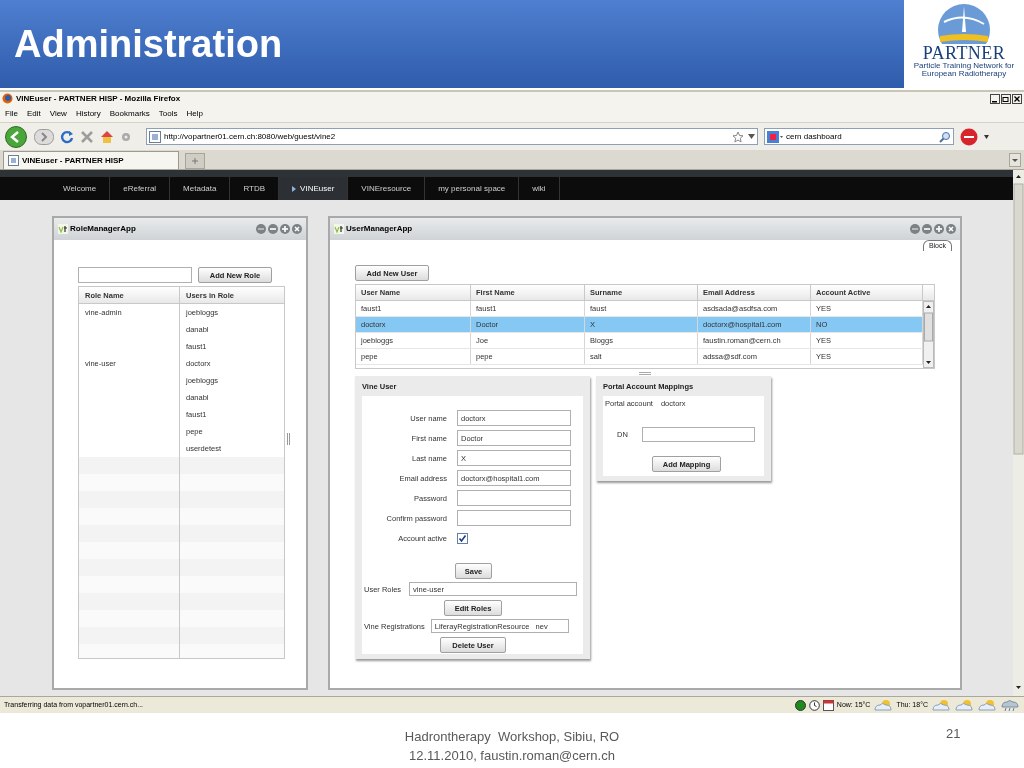 The height and width of the screenshot is (768, 1024). I want to click on logo-subtitle: Particle Training Network for European Radiotherapy, so click(964, 70).